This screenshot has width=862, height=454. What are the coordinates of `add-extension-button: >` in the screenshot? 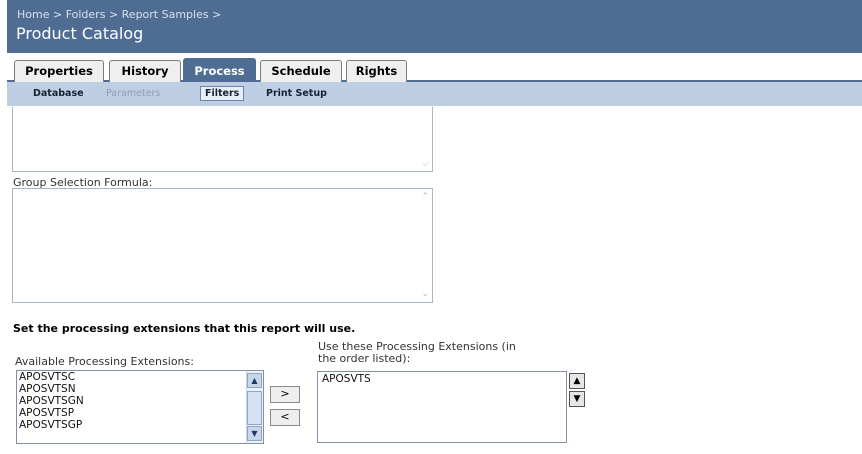 It's located at (285, 394).